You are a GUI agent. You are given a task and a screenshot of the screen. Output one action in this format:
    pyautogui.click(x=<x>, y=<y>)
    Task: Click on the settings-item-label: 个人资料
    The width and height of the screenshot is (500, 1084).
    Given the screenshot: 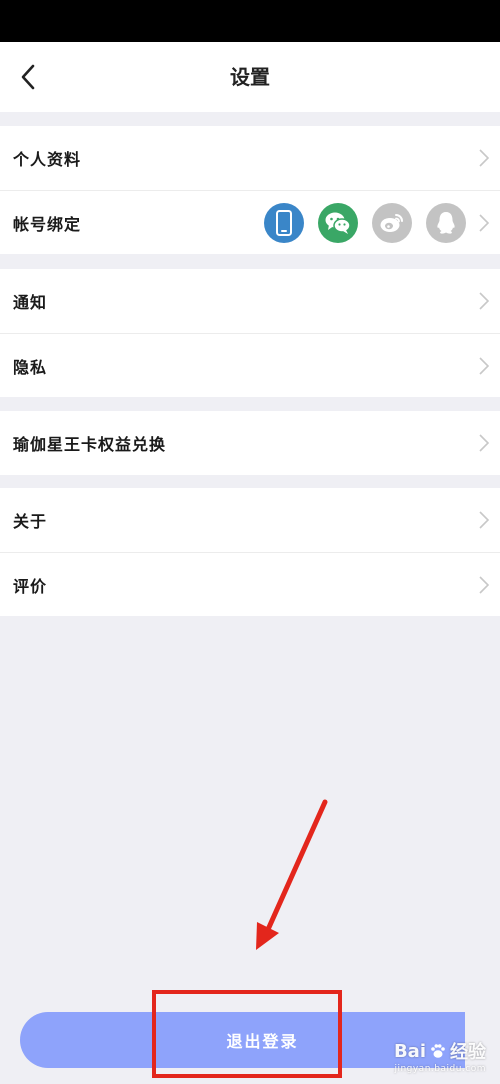 What is the action you would take?
    pyautogui.click(x=47, y=159)
    